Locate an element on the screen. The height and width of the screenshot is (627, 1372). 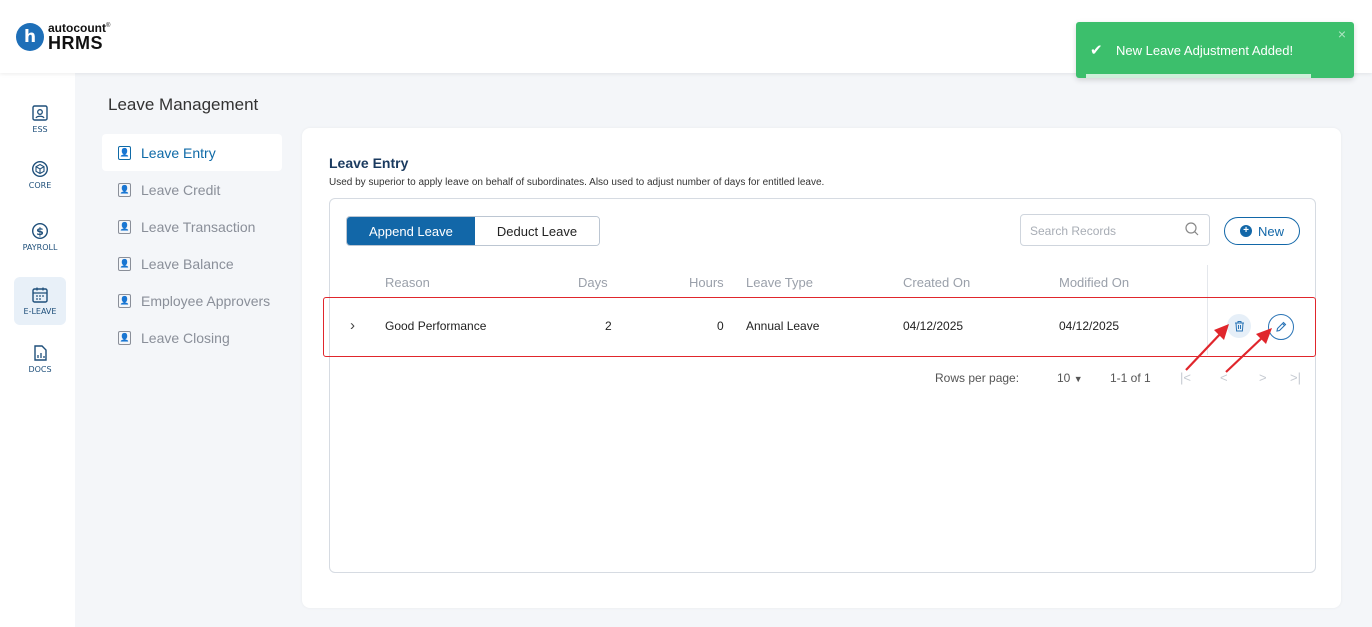
column-header-leave-type: Leave Type is located at coordinates (779, 282).